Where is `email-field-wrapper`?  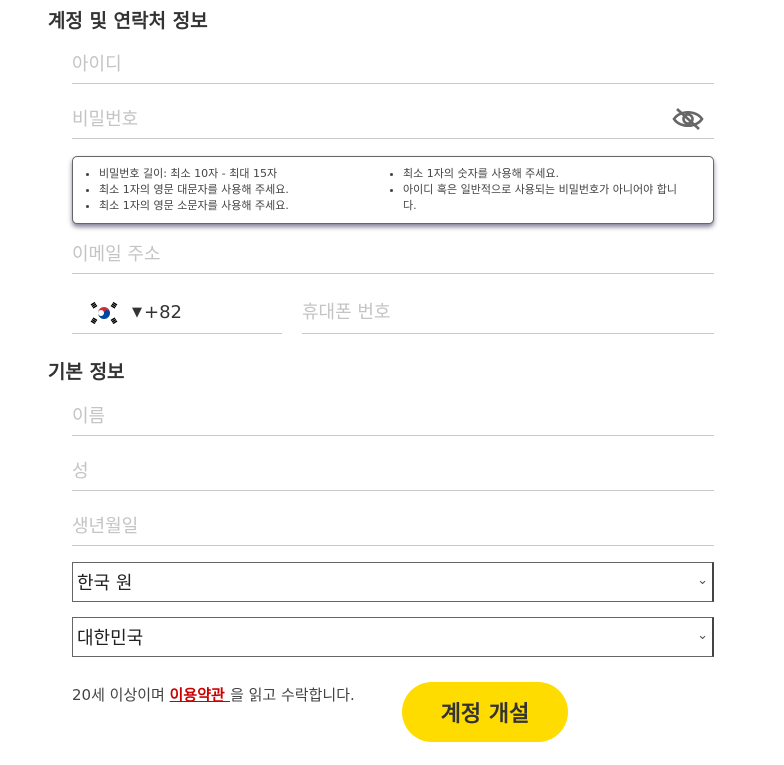 email-field-wrapper is located at coordinates (393, 255).